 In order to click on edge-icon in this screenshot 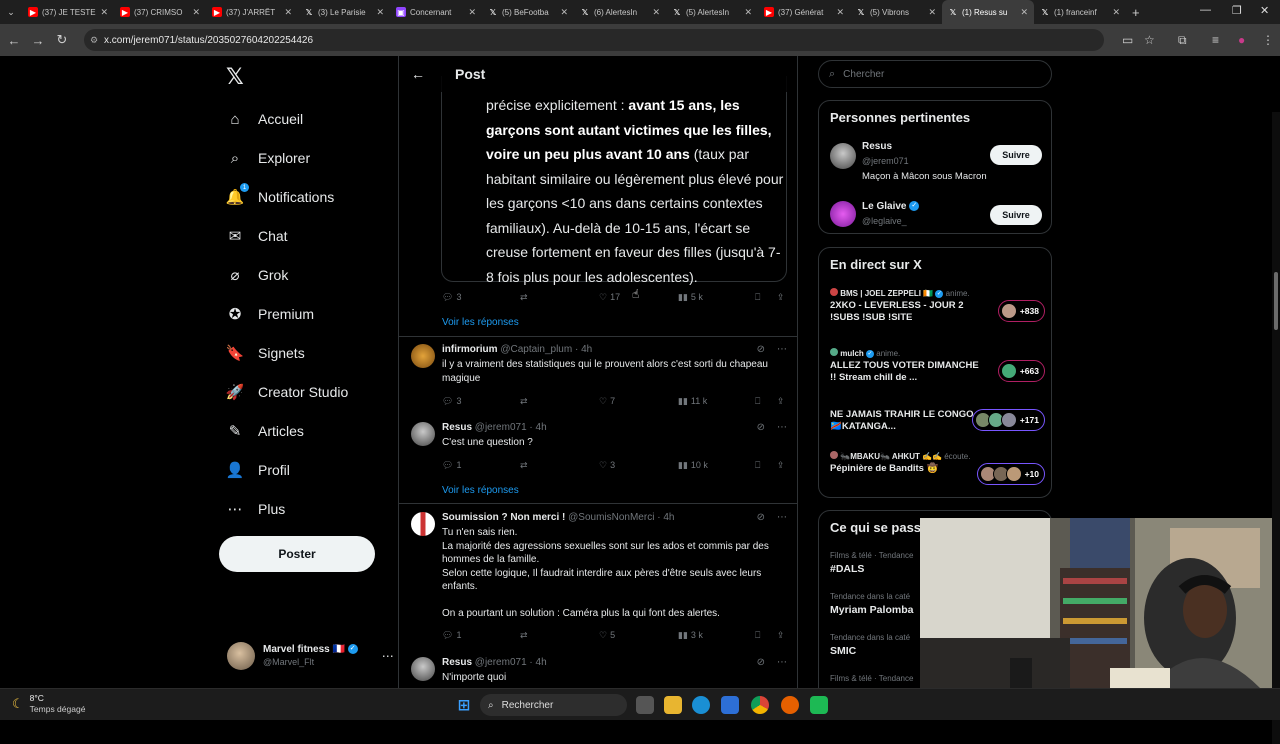, I will do `click(701, 705)`.